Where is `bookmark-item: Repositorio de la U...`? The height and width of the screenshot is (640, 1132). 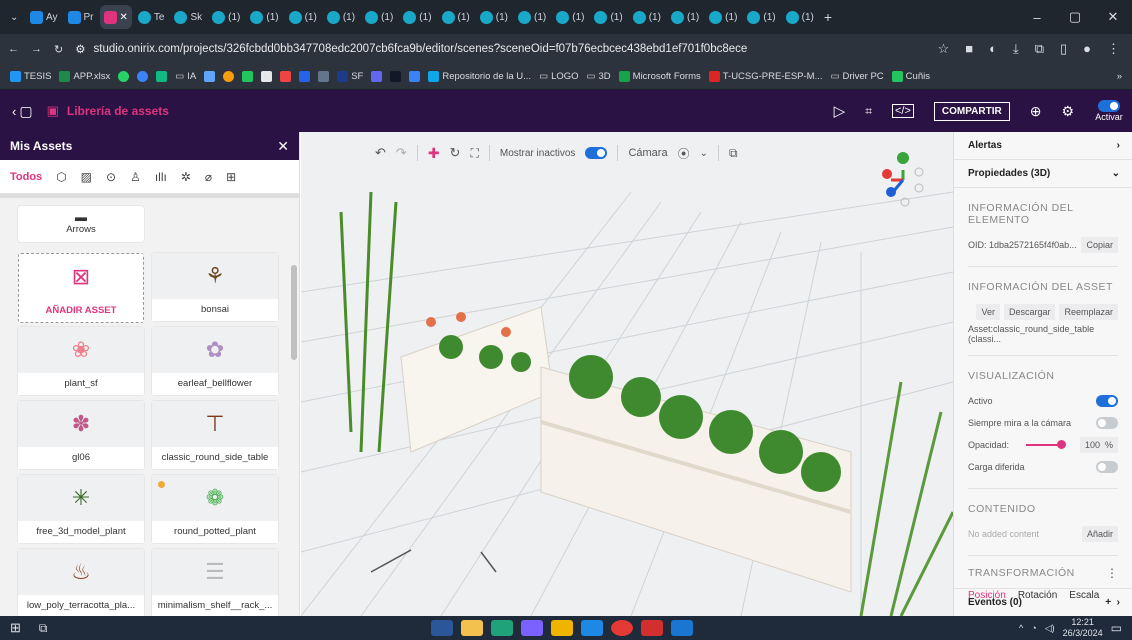 bookmark-item: Repositorio de la U... is located at coordinates (479, 76).